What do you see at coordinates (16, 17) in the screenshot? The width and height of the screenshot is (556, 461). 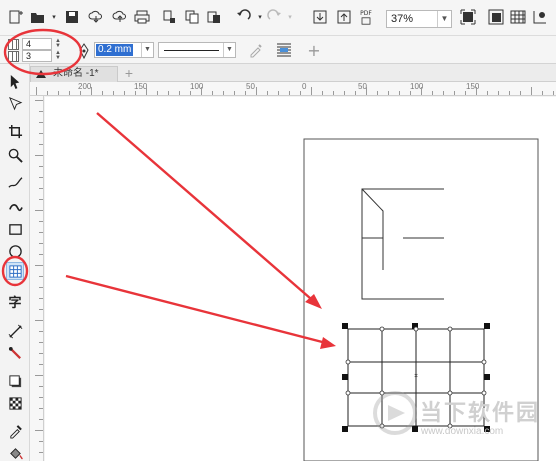 I see `new-document-icon` at bounding box center [16, 17].